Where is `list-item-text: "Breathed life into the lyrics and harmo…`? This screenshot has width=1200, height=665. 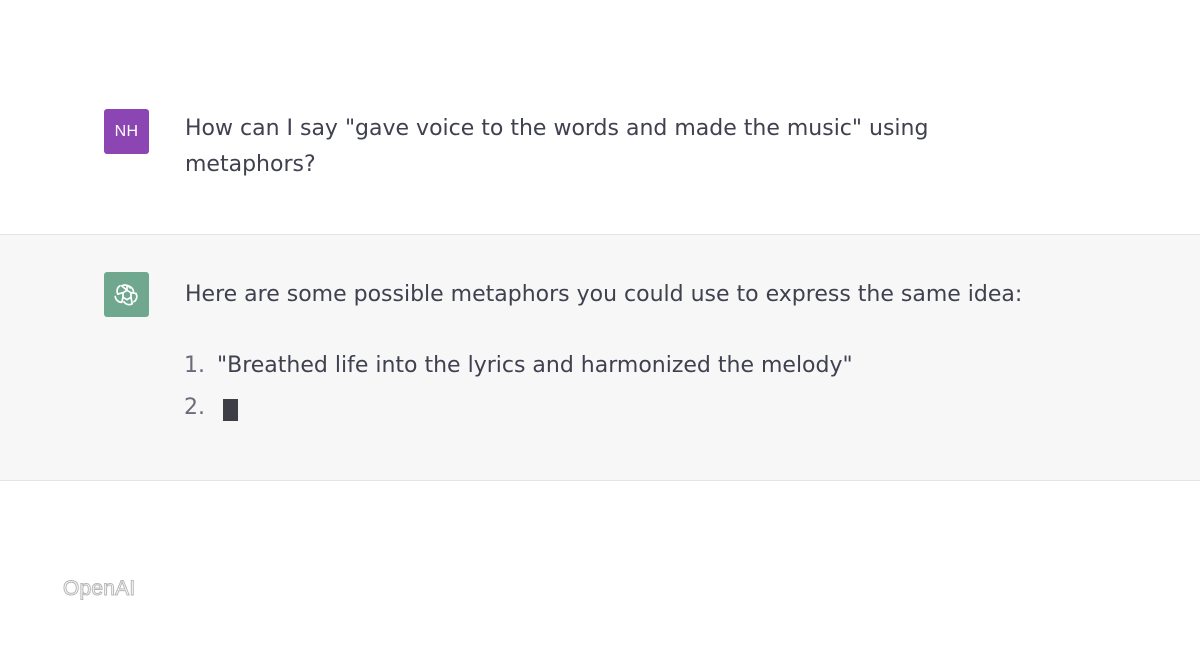
list-item-text: "Breathed life into the lyrics and harmo… is located at coordinates (535, 365).